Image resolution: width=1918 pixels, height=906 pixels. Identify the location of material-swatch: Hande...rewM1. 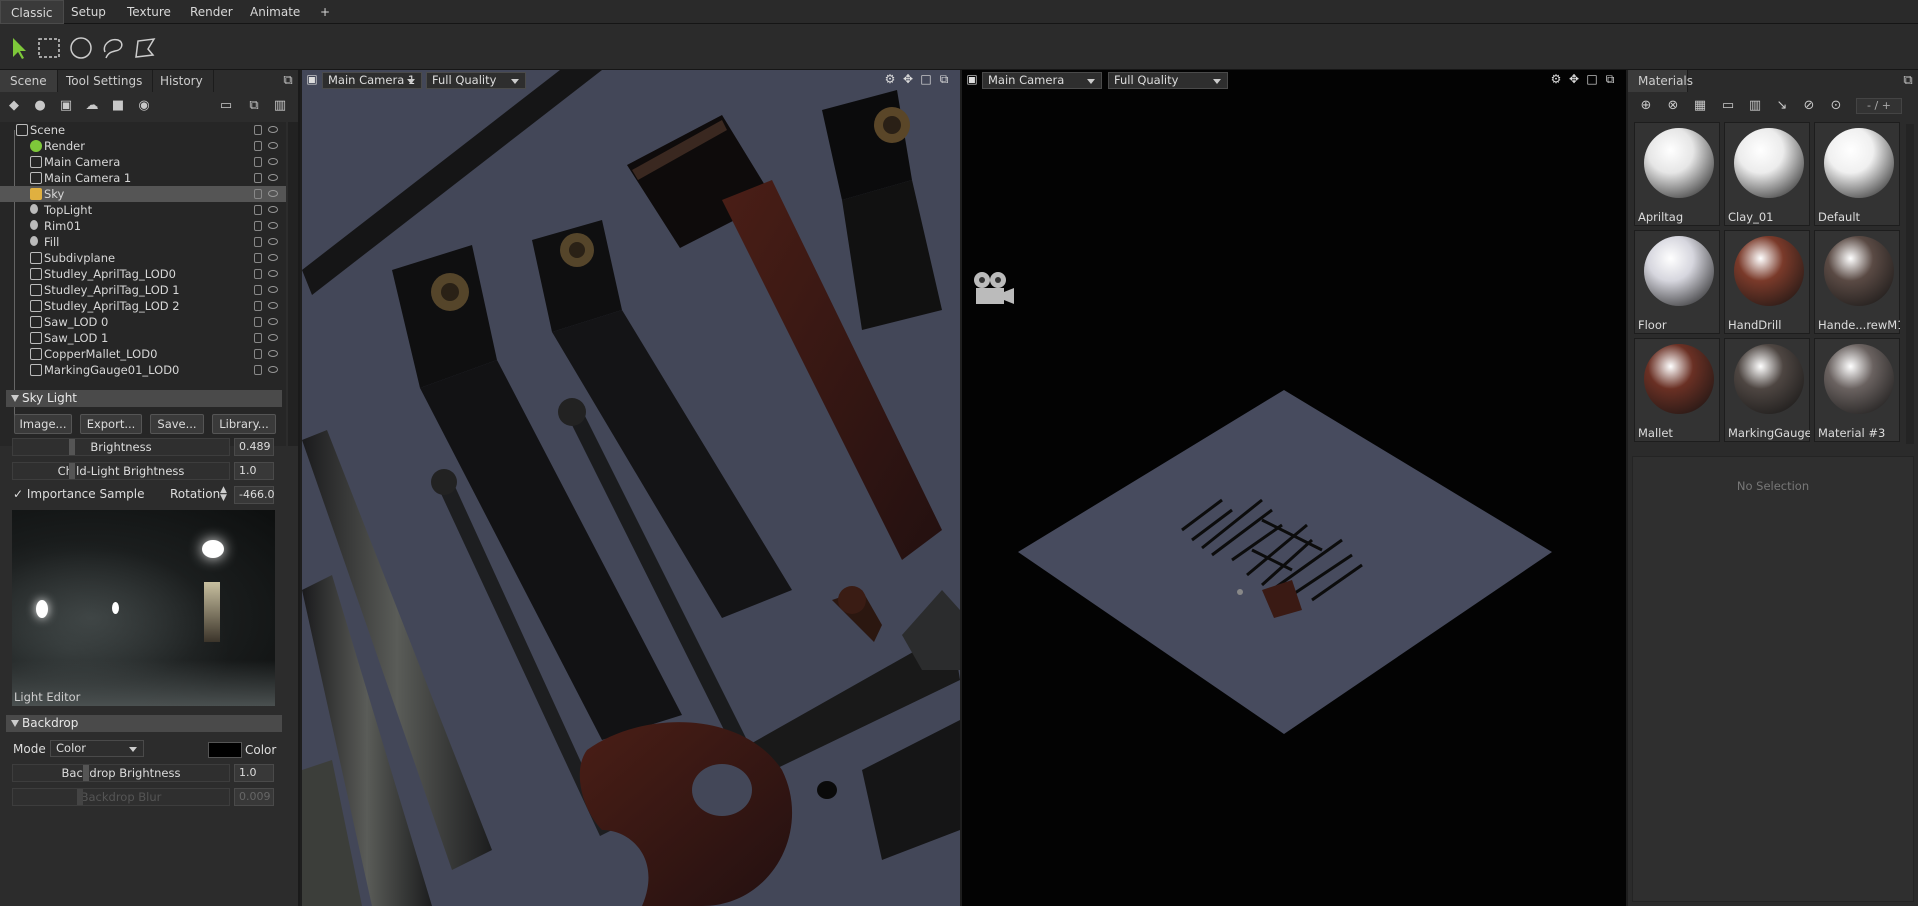
(1857, 282).